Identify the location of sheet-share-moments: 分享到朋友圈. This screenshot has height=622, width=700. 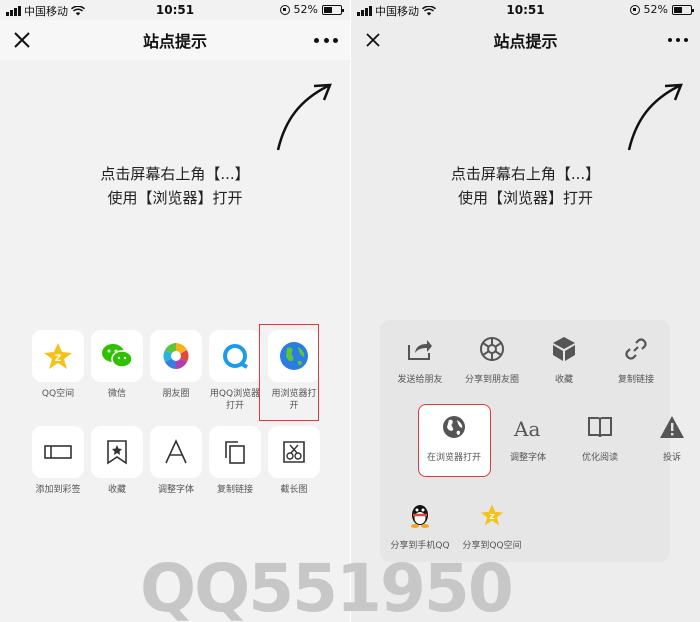
(492, 359).